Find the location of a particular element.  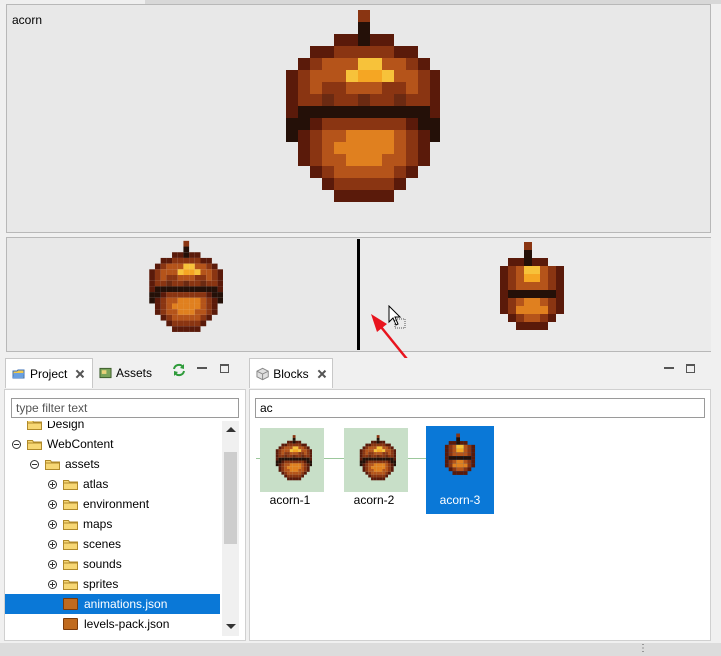

refresh-icon is located at coordinates (179, 370).